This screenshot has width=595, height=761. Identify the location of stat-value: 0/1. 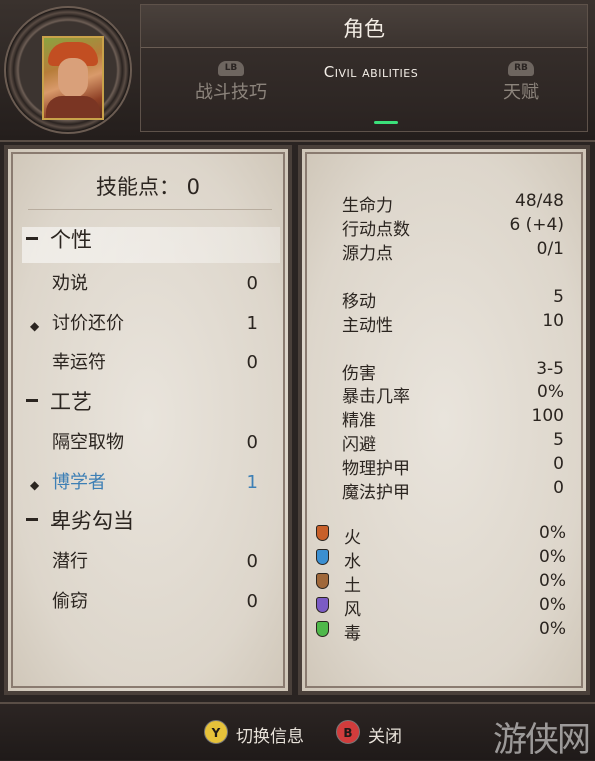
(550, 249).